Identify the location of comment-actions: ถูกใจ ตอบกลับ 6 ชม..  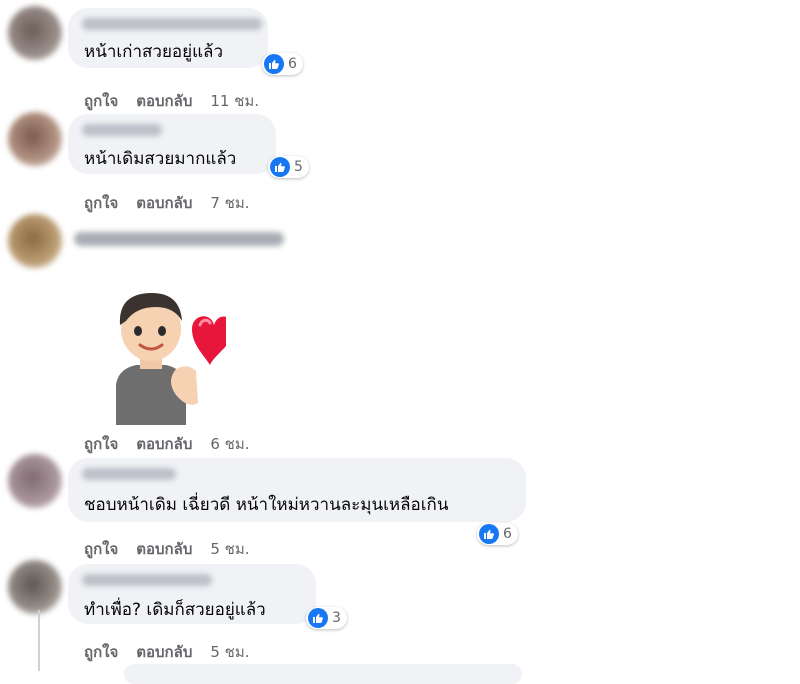
(167, 444).